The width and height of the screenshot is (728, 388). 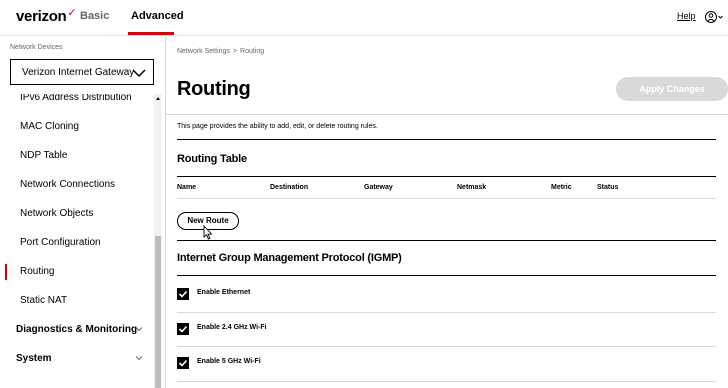 What do you see at coordinates (49, 126) in the screenshot?
I see `sidebar-item-label: MAC Cloning` at bounding box center [49, 126].